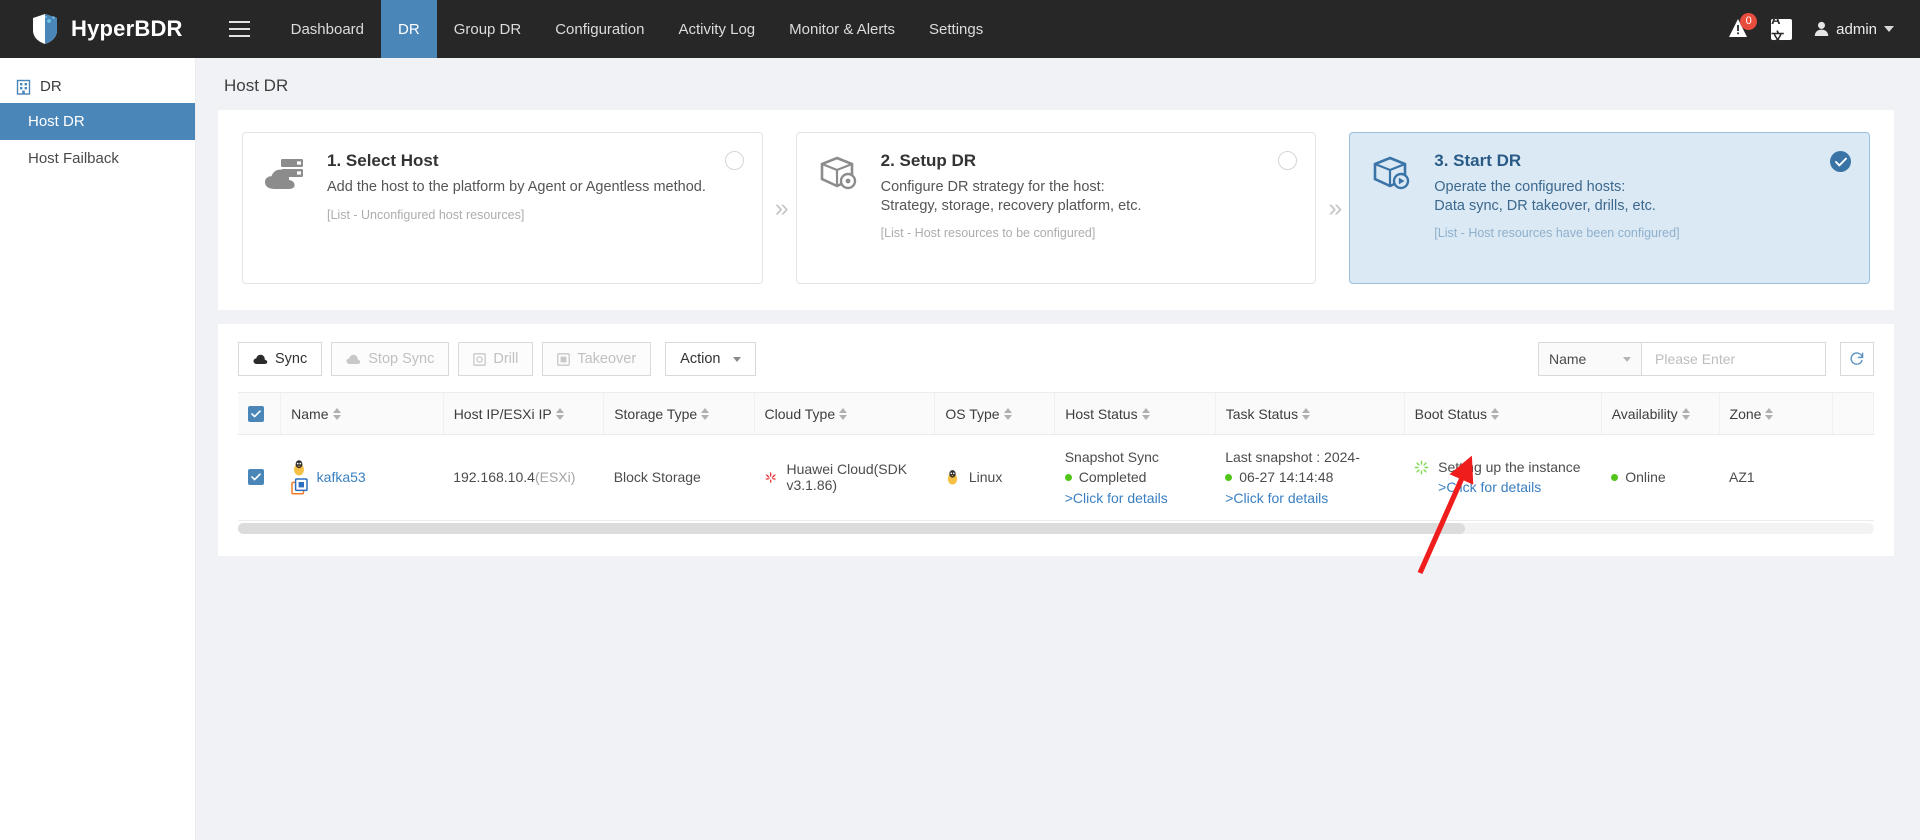 The image size is (1920, 840). I want to click on column-header-cloud-type: Cloud Type, so click(845, 413).